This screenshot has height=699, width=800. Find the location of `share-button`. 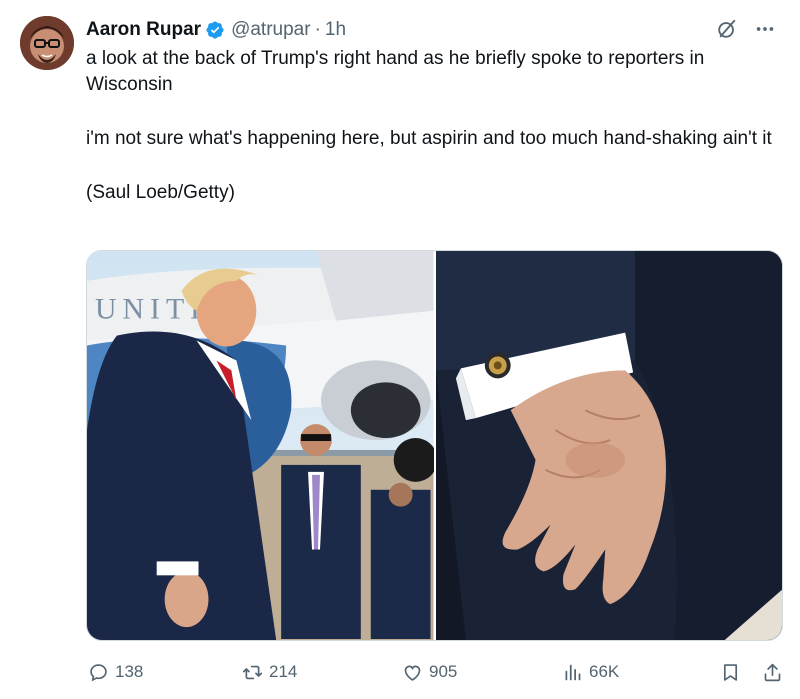

share-button is located at coordinates (772, 672).